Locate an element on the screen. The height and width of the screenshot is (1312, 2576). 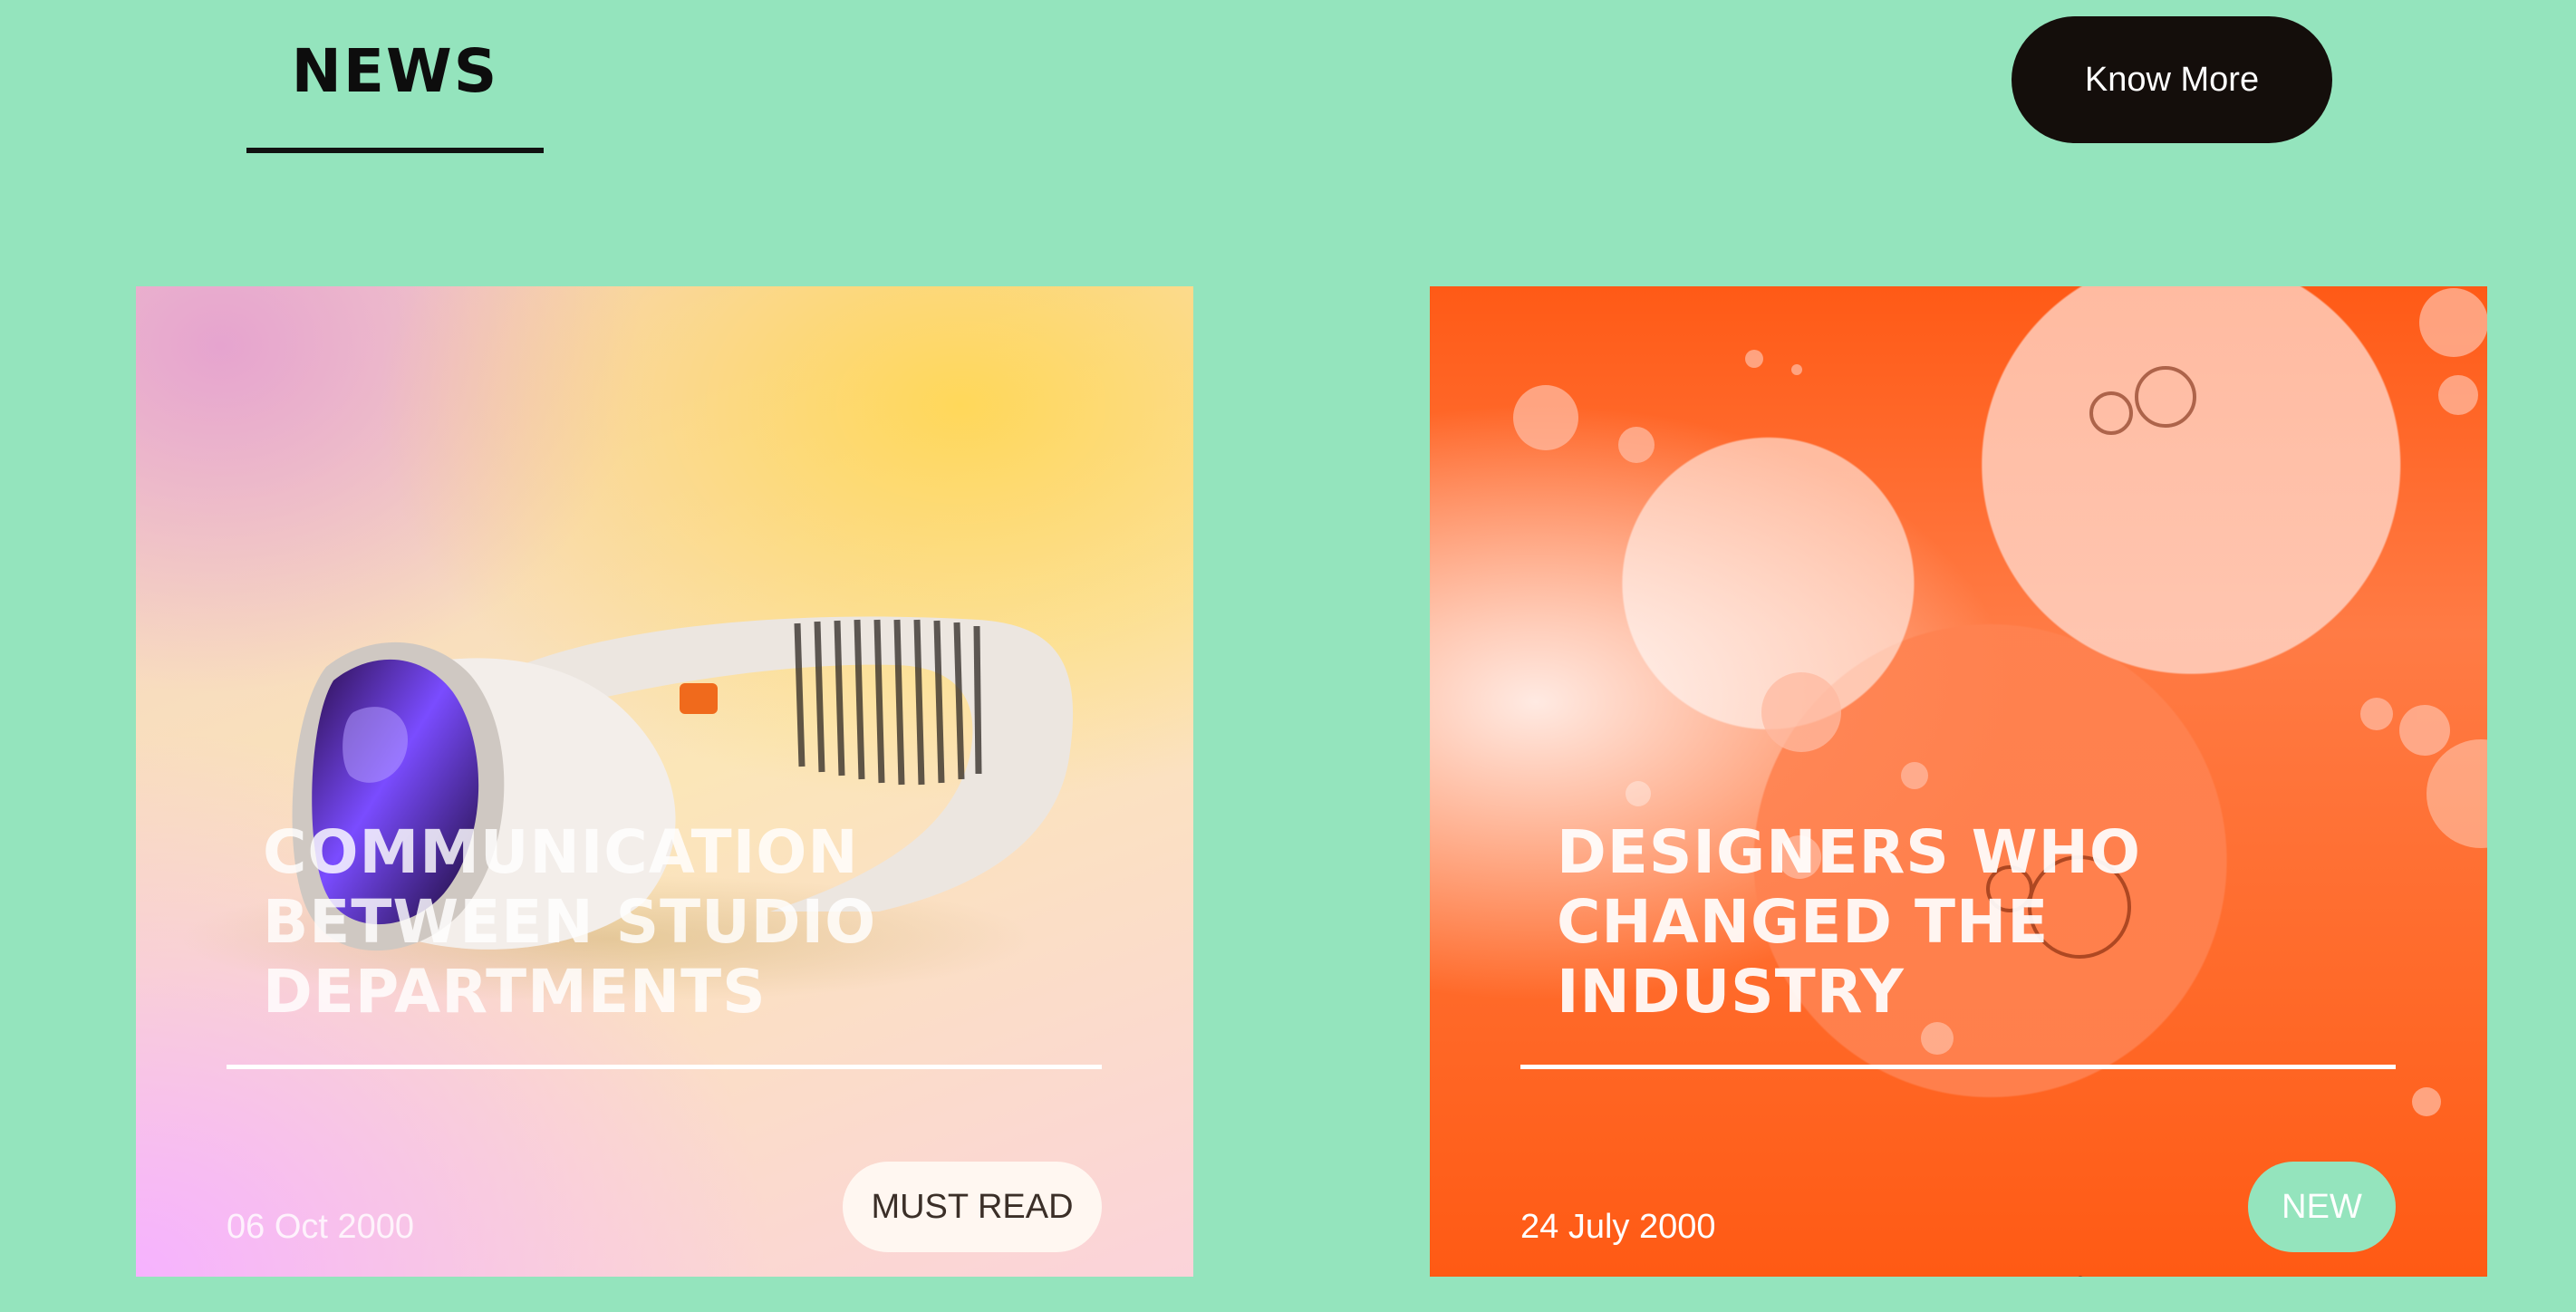
know-more-button: Know More is located at coordinates (2172, 80).